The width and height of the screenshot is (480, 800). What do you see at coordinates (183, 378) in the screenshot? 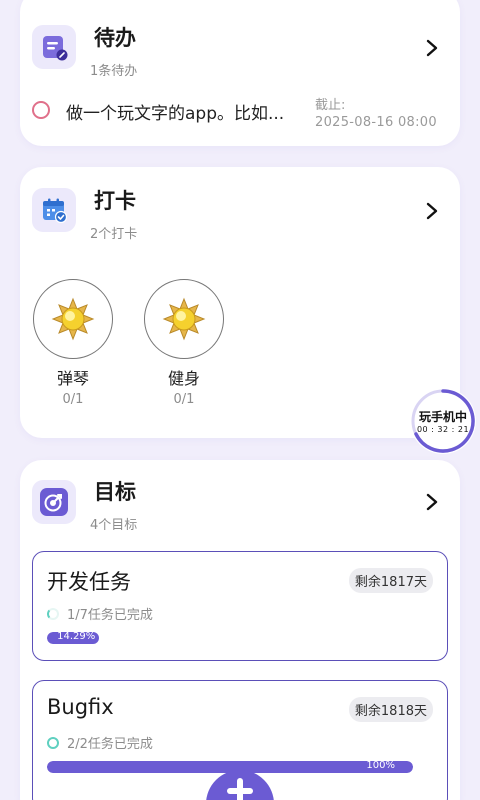
I see `habit-name: 健身` at bounding box center [183, 378].